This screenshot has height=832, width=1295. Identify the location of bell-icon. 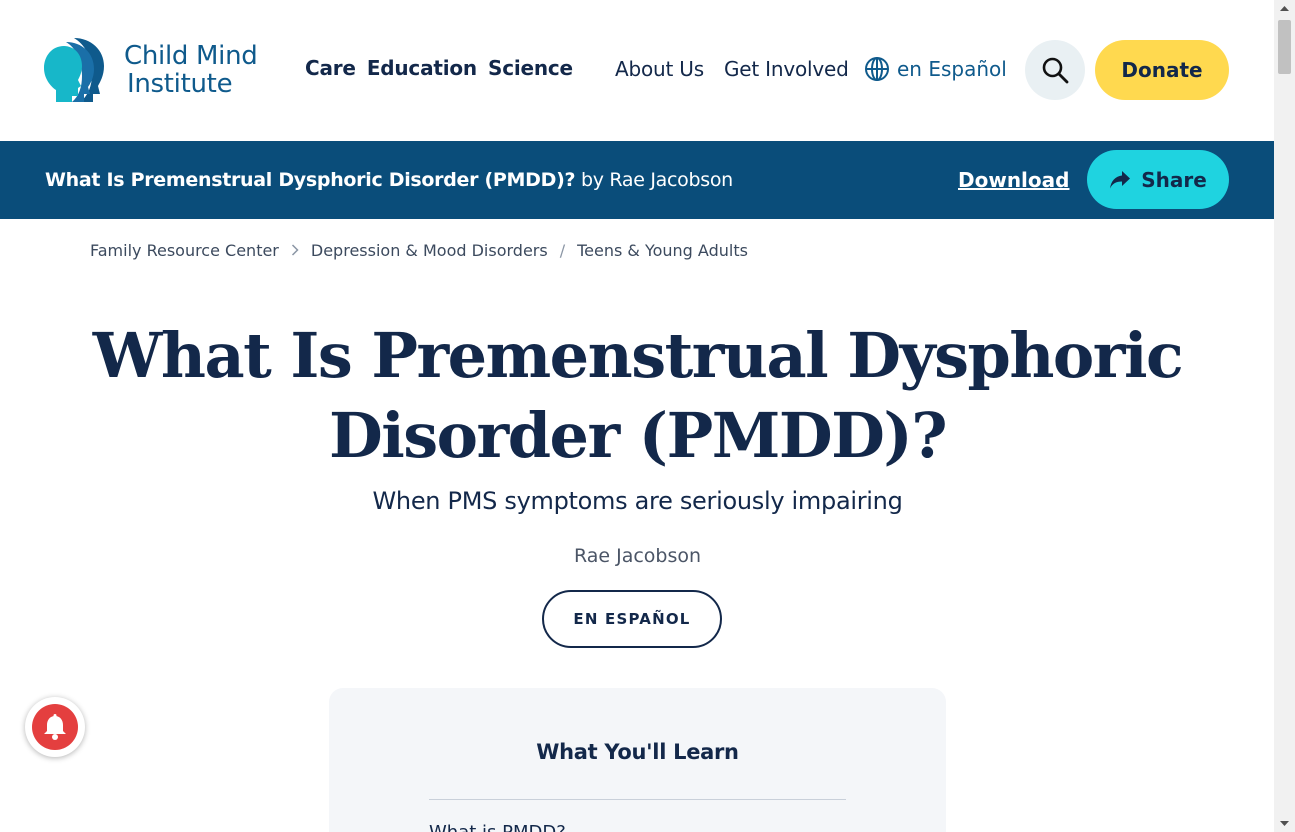
(55, 727).